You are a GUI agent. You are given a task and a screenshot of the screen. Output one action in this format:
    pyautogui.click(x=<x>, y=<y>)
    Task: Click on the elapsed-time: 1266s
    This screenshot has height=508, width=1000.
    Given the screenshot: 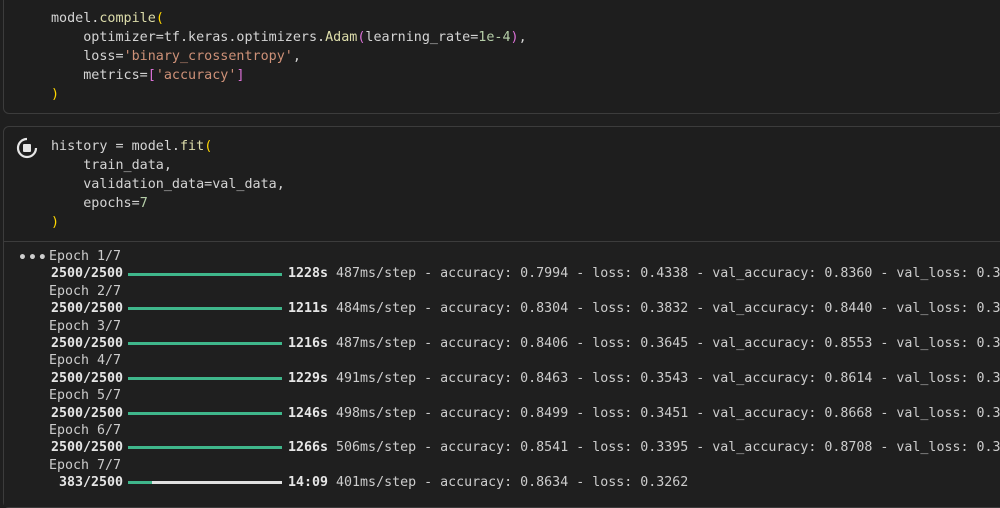 What is the action you would take?
    pyautogui.click(x=308, y=448)
    